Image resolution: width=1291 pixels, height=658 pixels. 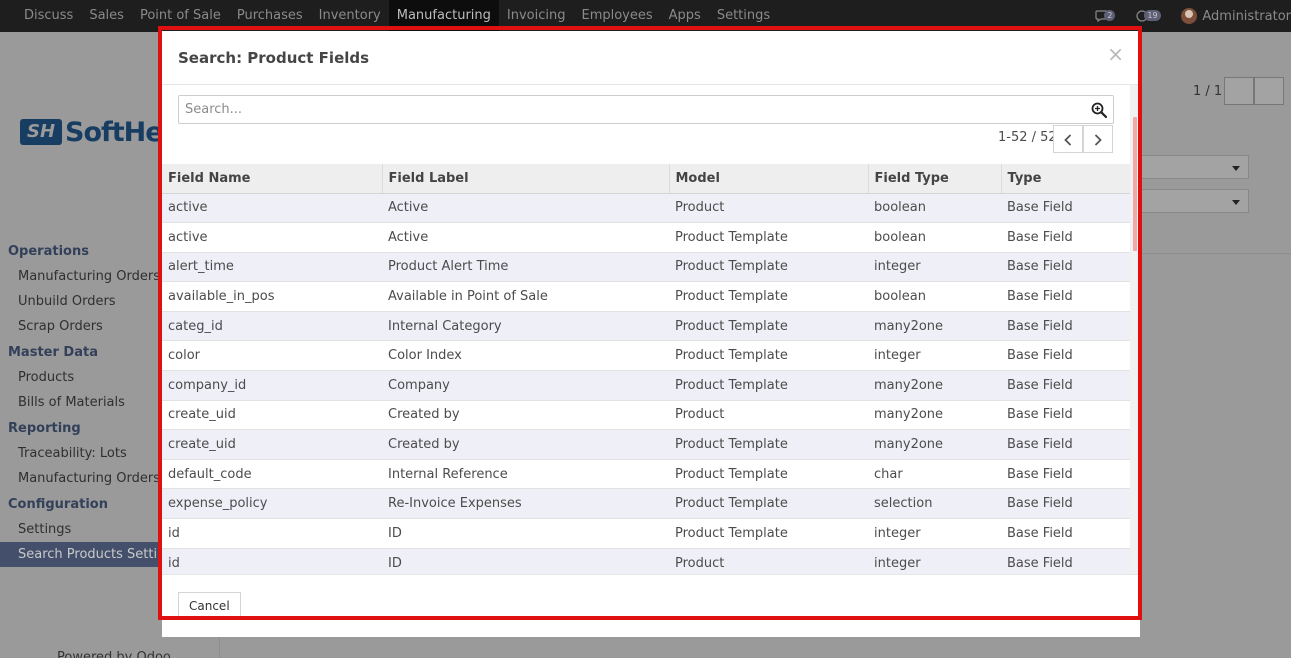 I want to click on nav-item-settings: Settings, so click(x=743, y=16).